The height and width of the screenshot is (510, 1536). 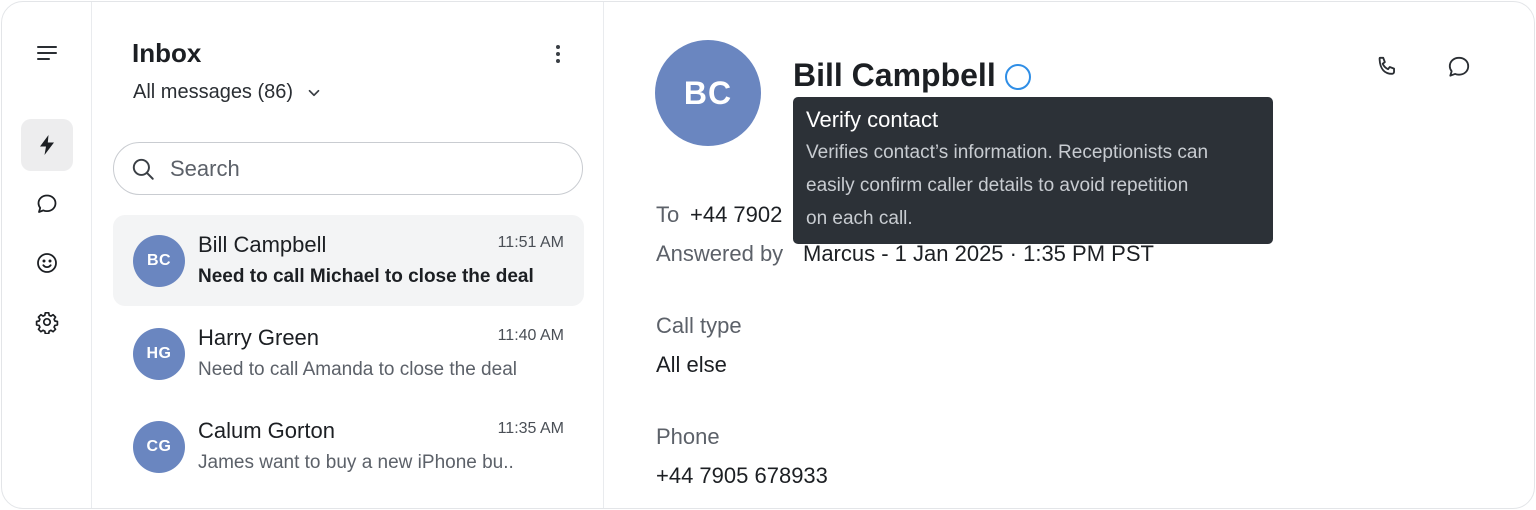 What do you see at coordinates (213, 92) in the screenshot?
I see `filter-label: All messages (86)` at bounding box center [213, 92].